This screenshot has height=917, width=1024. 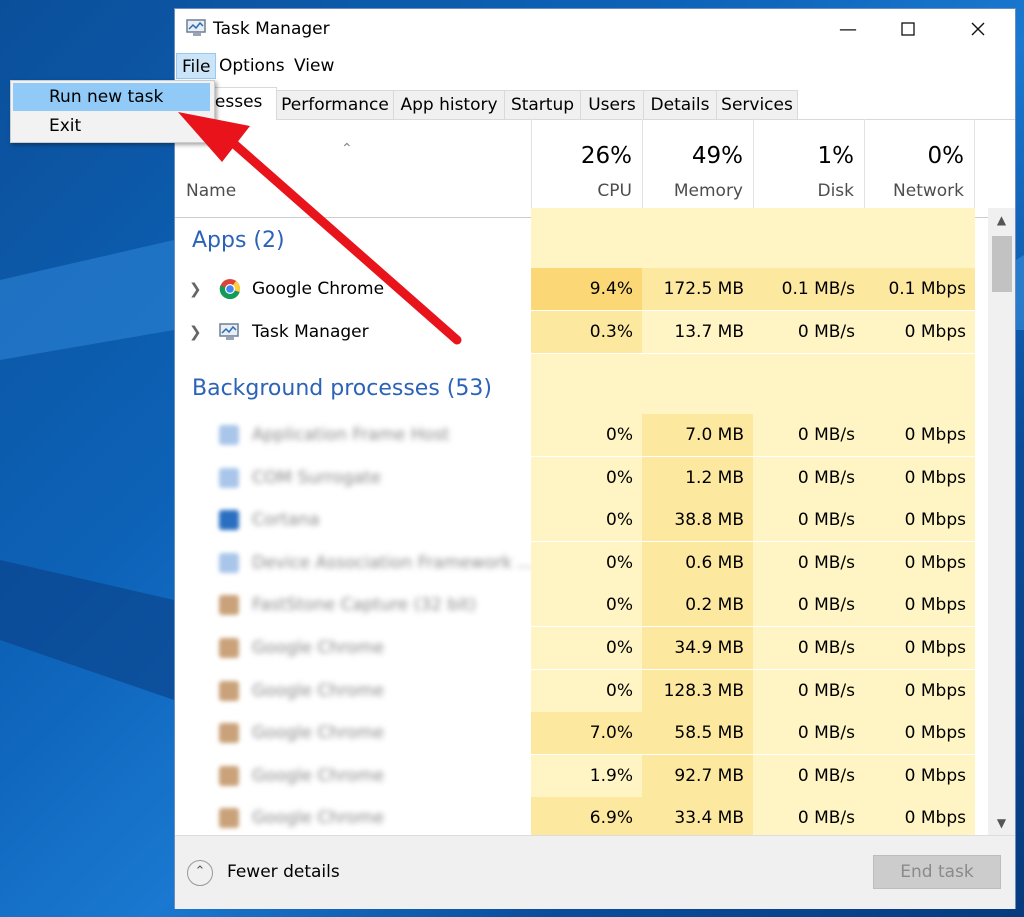 I want to click on menu-file: File, so click(x=196, y=66).